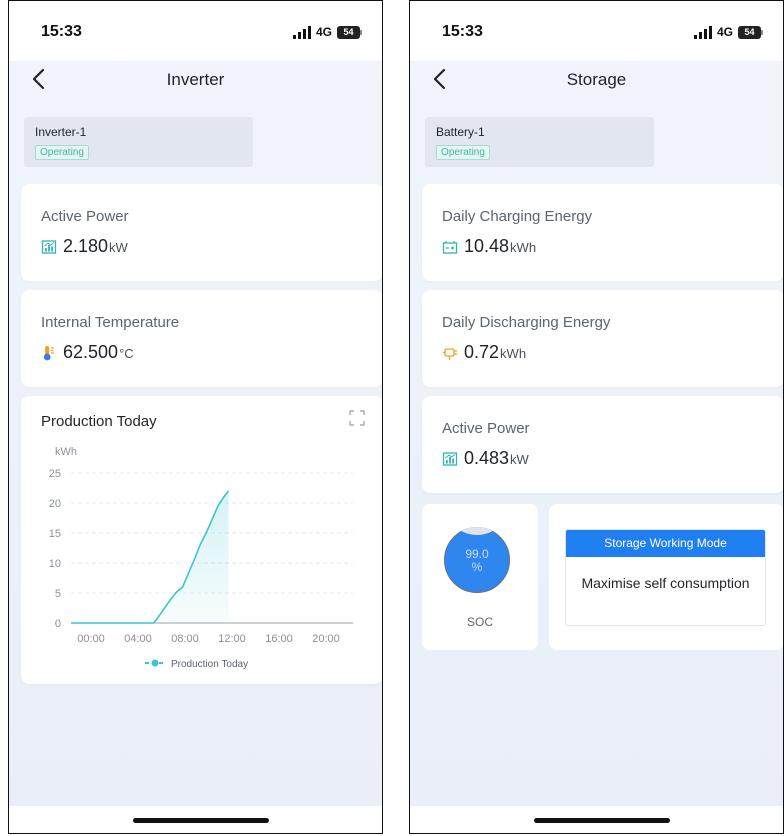 Image resolution: width=784 pixels, height=836 pixels. I want to click on y-tick-label: 5, so click(58, 594).